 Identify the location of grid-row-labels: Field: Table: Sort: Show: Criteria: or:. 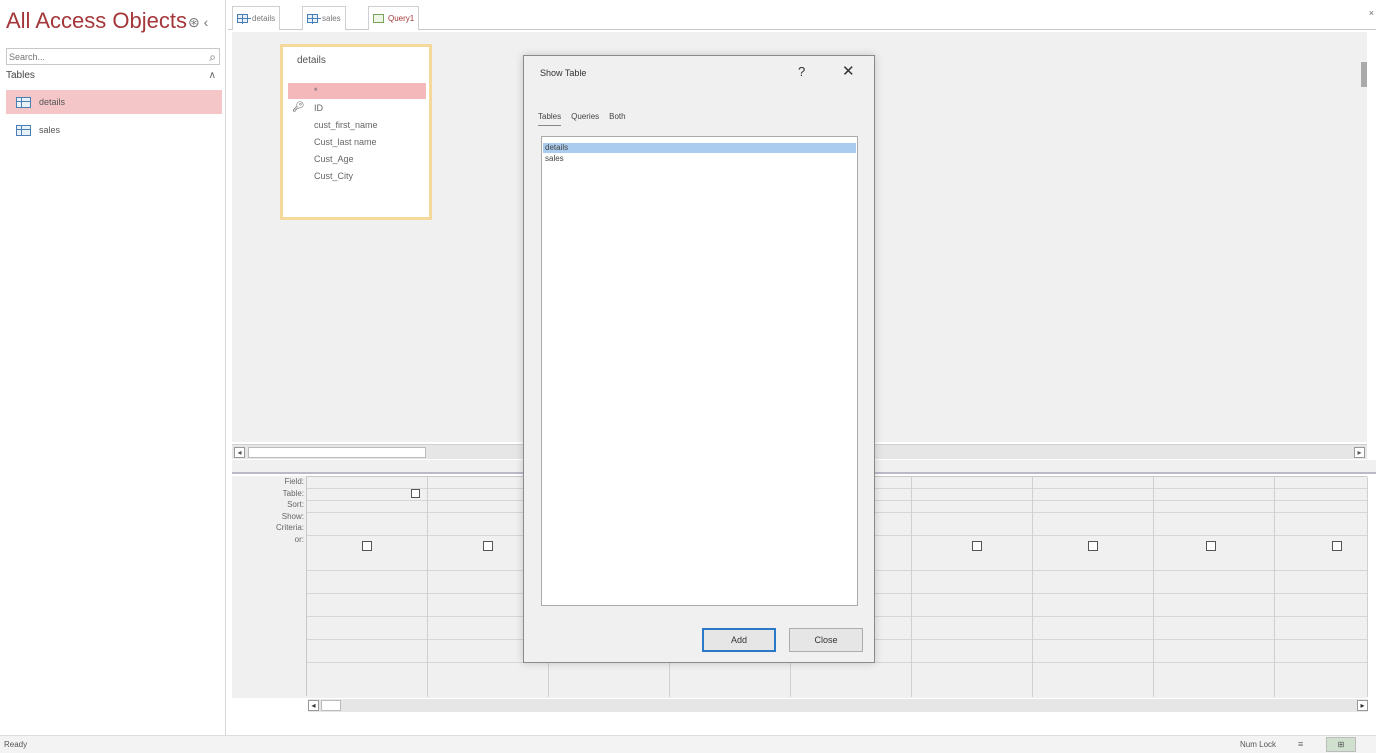
(279, 510).